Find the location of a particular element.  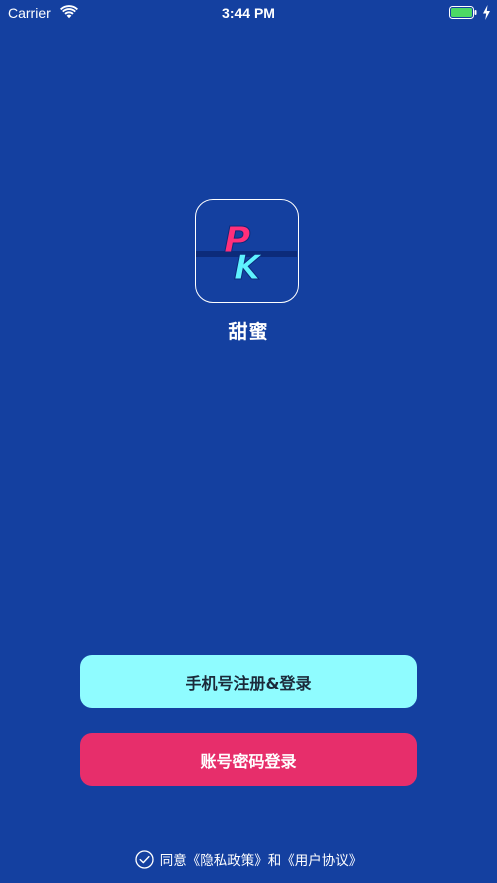

battery-icon is located at coordinates (463, 12).